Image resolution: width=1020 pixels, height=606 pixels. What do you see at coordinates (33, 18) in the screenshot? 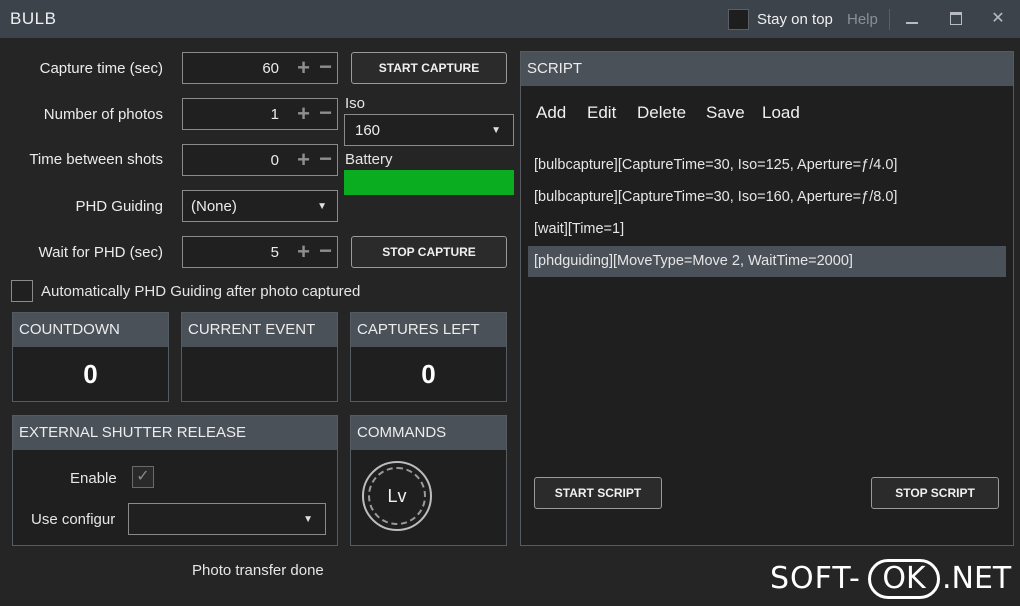
I see `app-title: BULB` at bounding box center [33, 18].